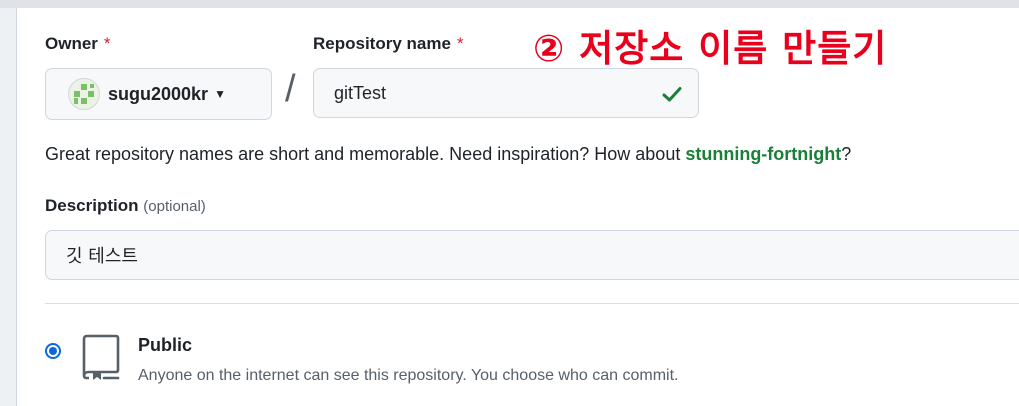 The height and width of the screenshot is (406, 1019). I want to click on repository-required-mark: *, so click(460, 43).